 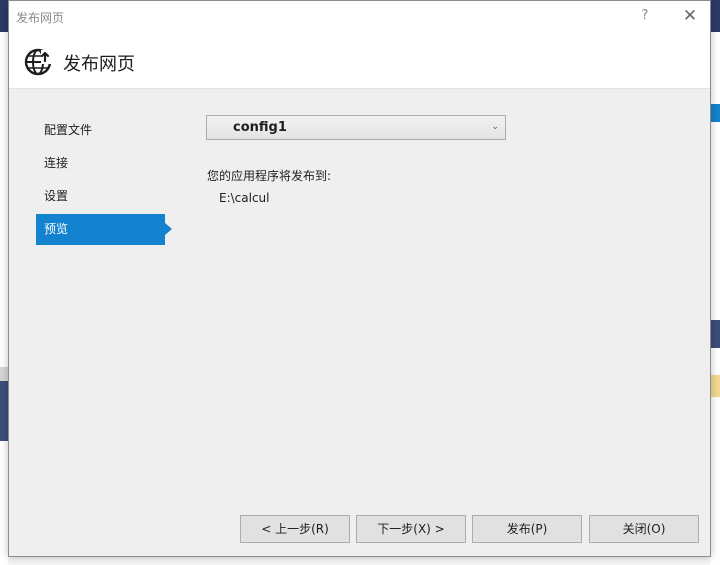 I want to click on background-editor-left, so click(x=4, y=282).